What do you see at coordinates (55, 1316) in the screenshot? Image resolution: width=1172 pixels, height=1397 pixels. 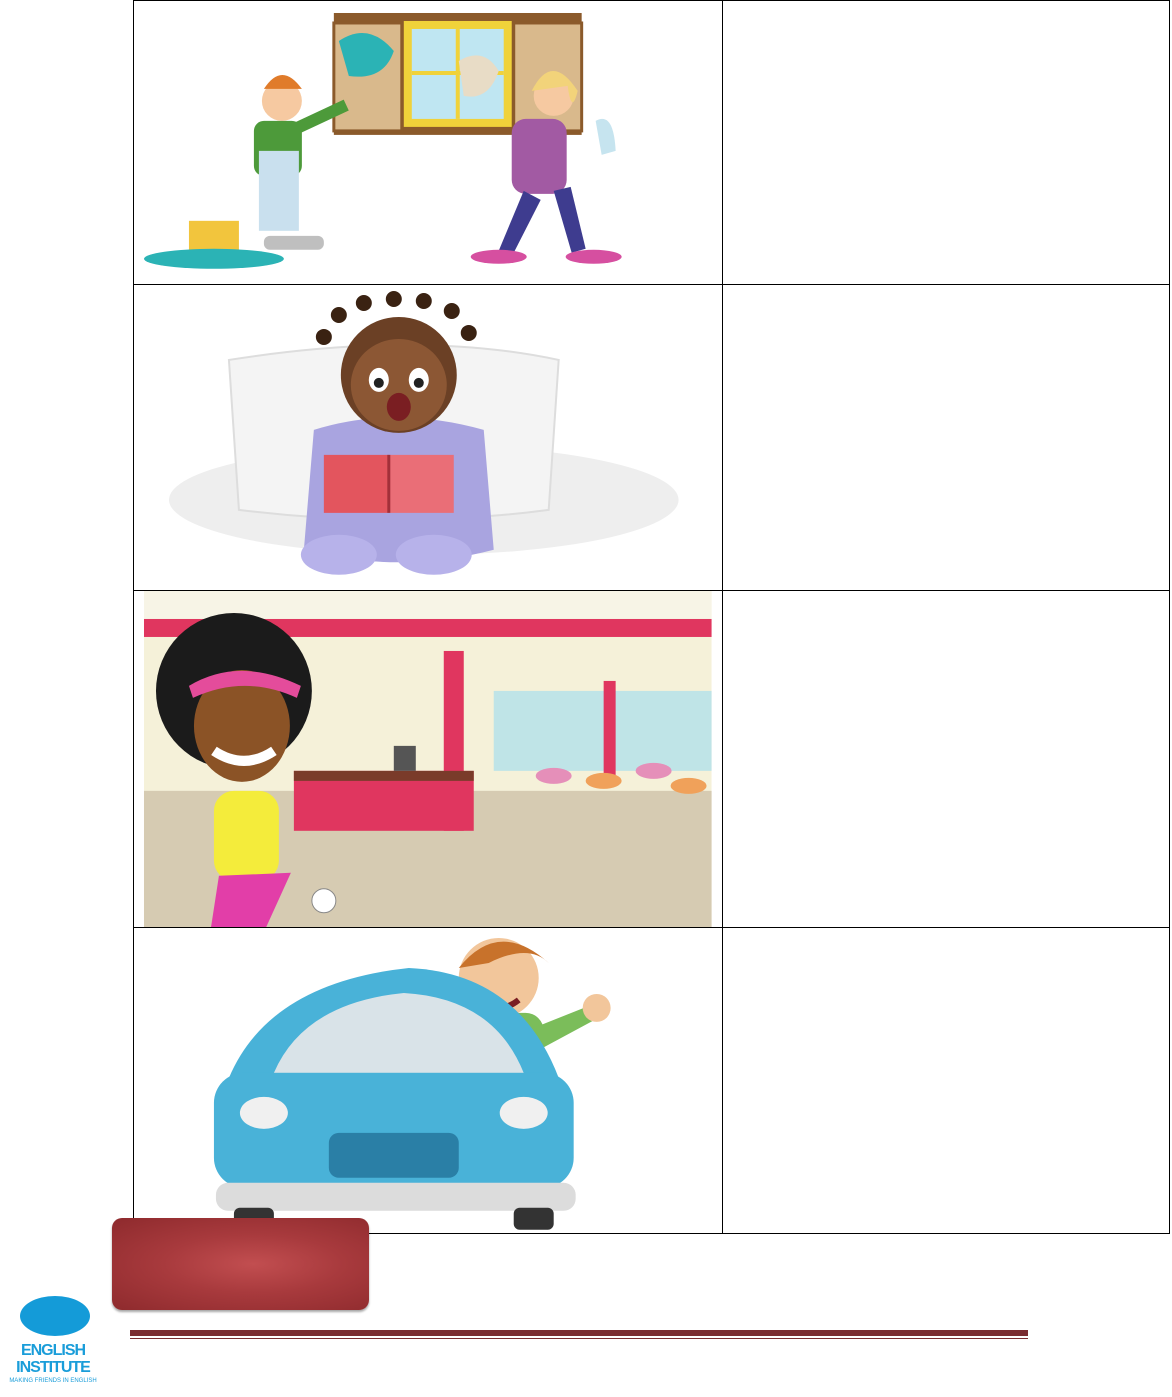 I see `logo-oval` at bounding box center [55, 1316].